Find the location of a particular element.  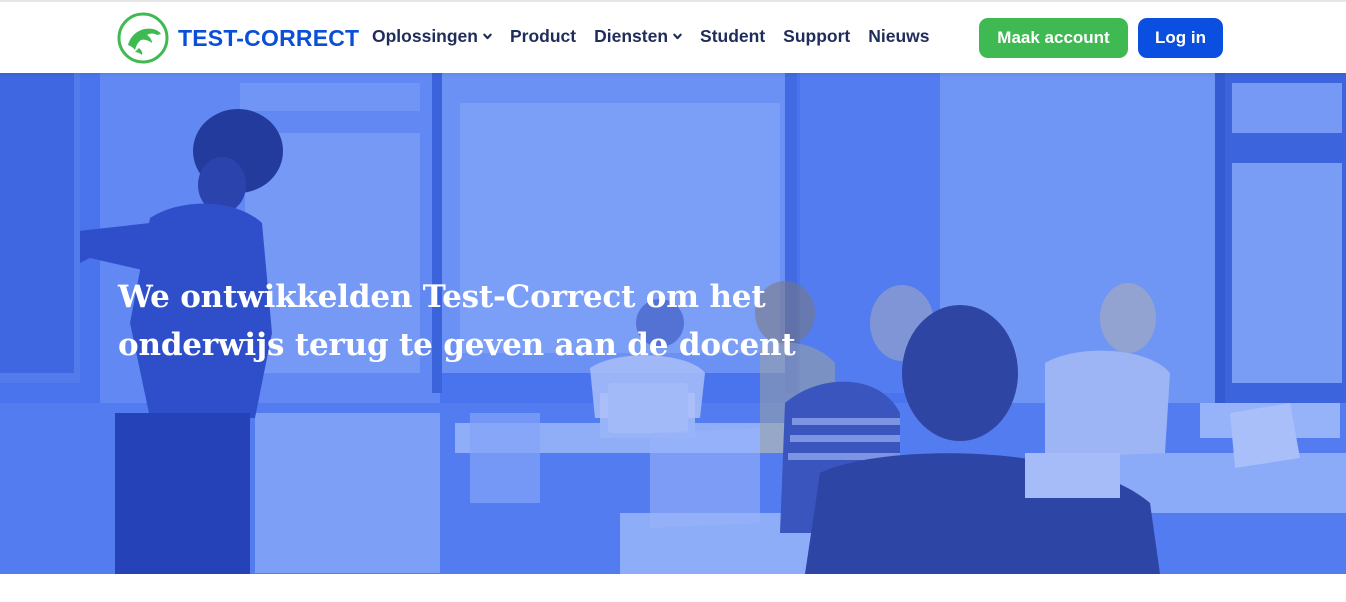

nav-item-label: Diensten is located at coordinates (631, 36).